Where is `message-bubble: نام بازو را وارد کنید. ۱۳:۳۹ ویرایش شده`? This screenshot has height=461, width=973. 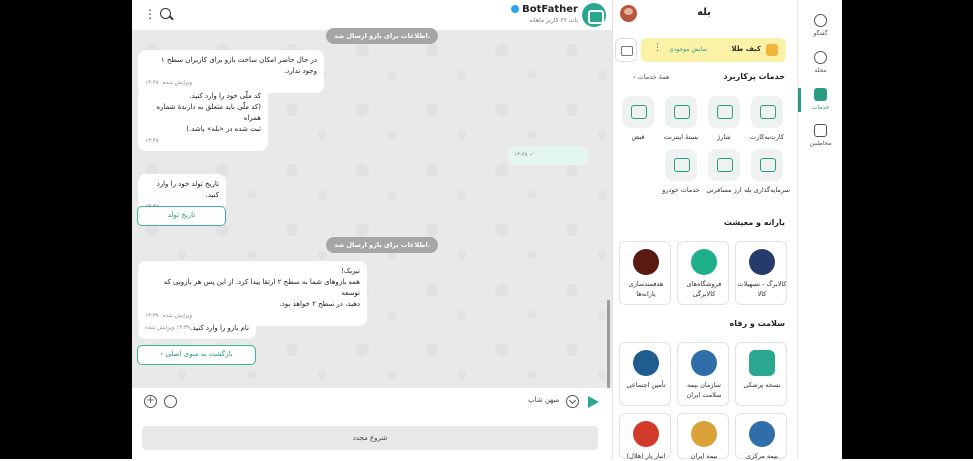 message-bubble: نام بازو را وارد کنید. ۱۳:۳۹ ویرایش شده is located at coordinates (197, 329).